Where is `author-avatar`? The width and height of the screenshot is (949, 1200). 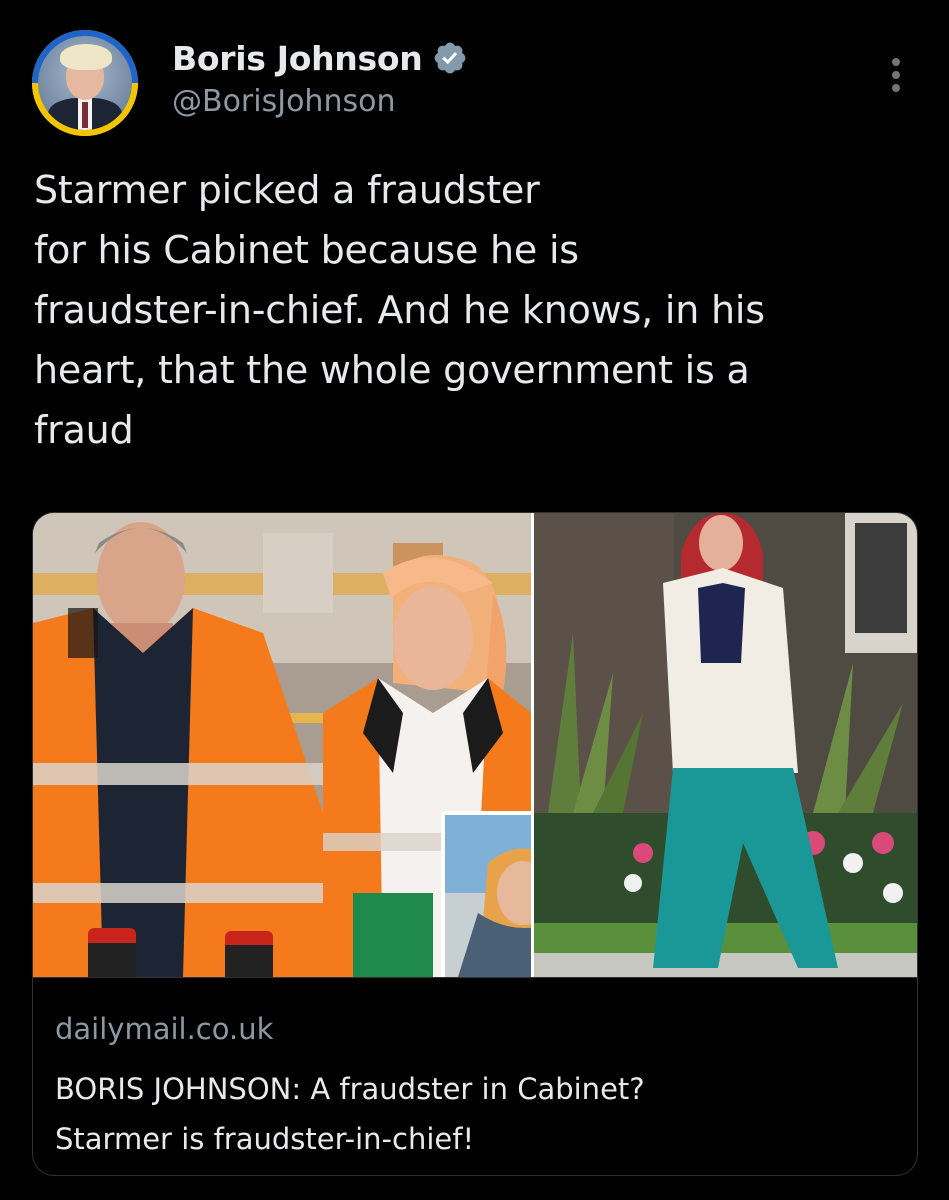
author-avatar is located at coordinates (85, 83).